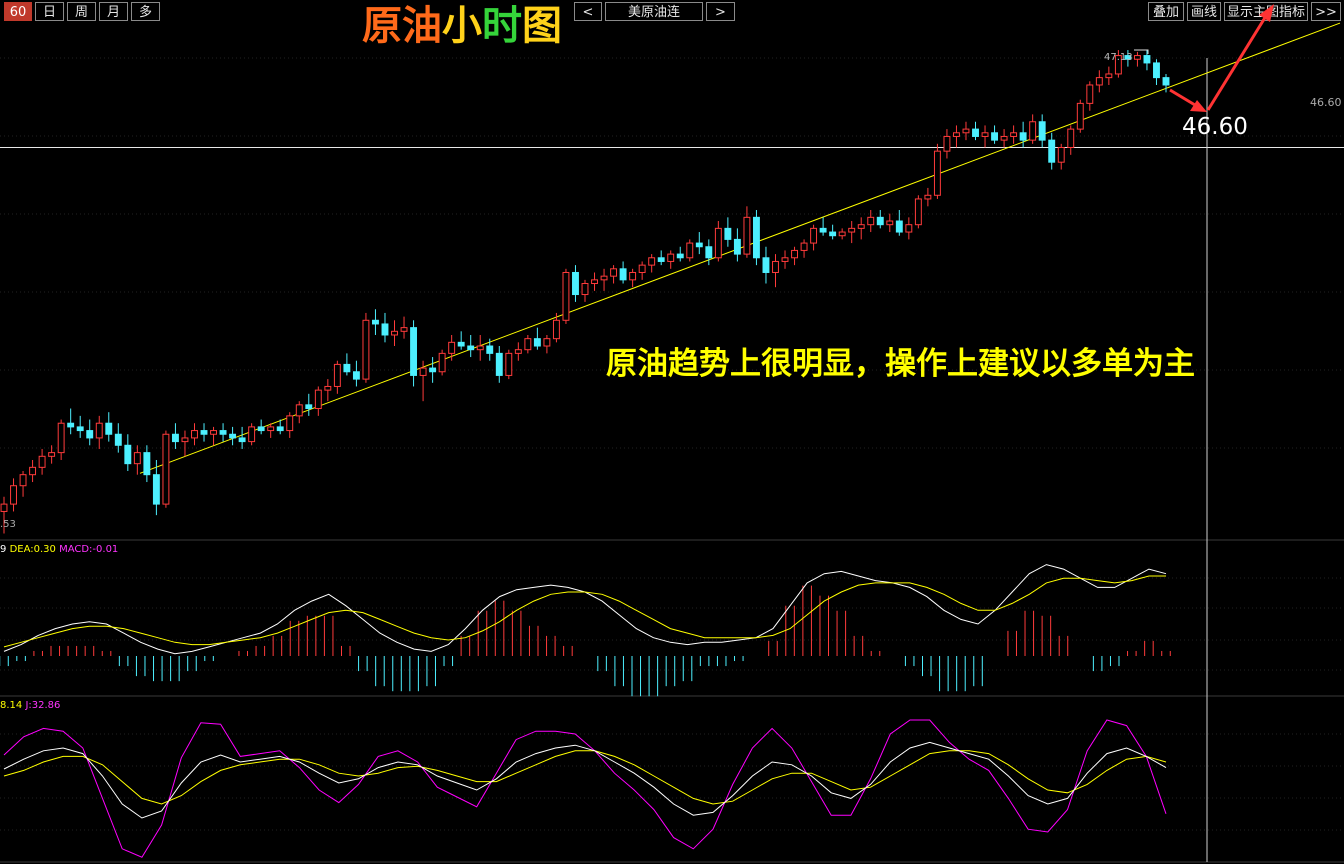 The height and width of the screenshot is (864, 1344). I want to click on kdj-j-line, so click(585, 788).